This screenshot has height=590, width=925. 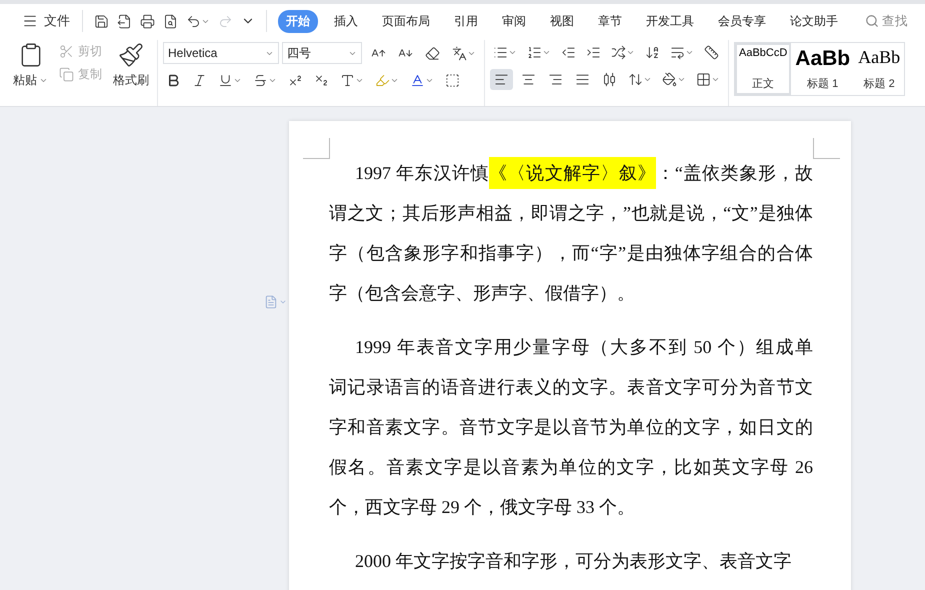 What do you see at coordinates (432, 53) in the screenshot?
I see `eraser-icon` at bounding box center [432, 53].